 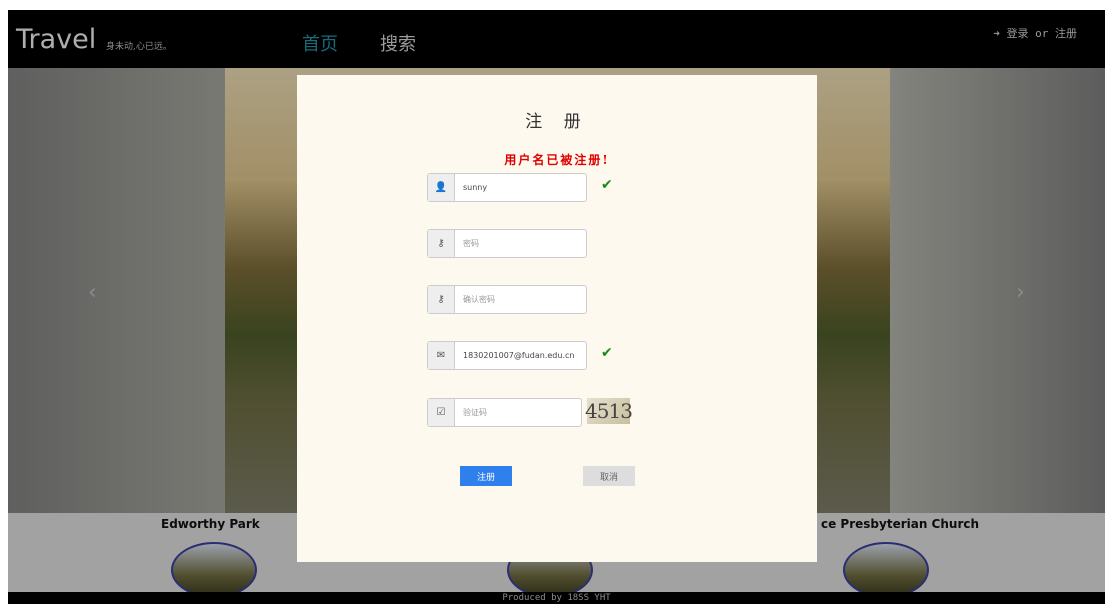 I want to click on cancel-button: 取消, so click(x=609, y=476).